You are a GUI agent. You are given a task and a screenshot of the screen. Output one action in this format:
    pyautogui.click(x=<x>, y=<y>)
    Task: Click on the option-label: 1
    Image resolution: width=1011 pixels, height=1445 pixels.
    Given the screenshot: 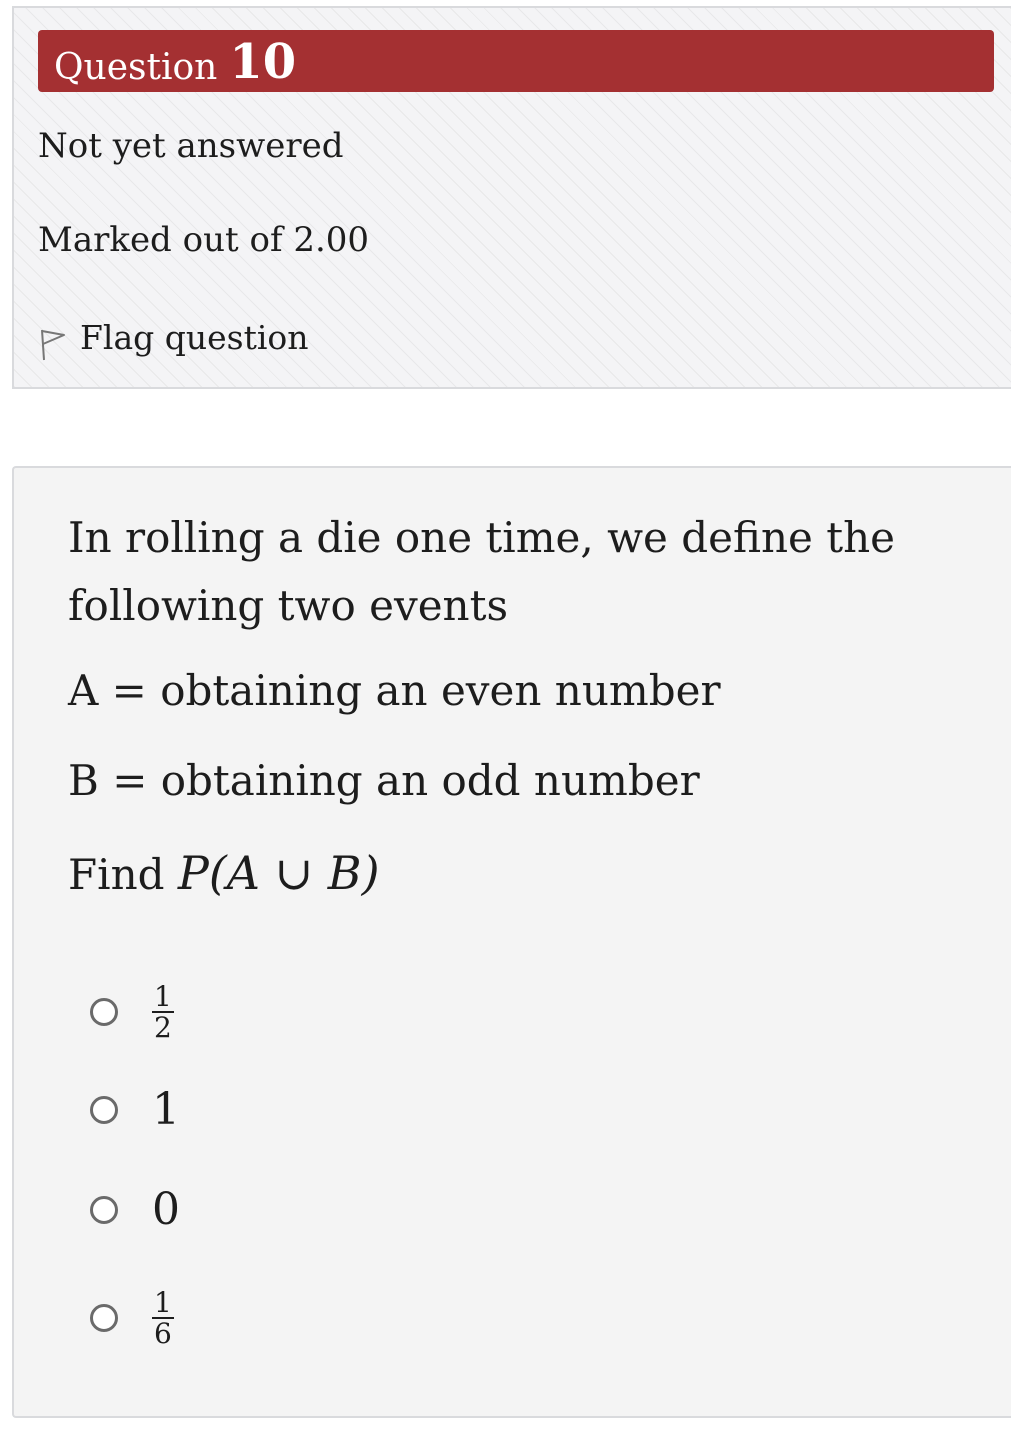 What is the action you would take?
    pyautogui.click(x=166, y=1109)
    